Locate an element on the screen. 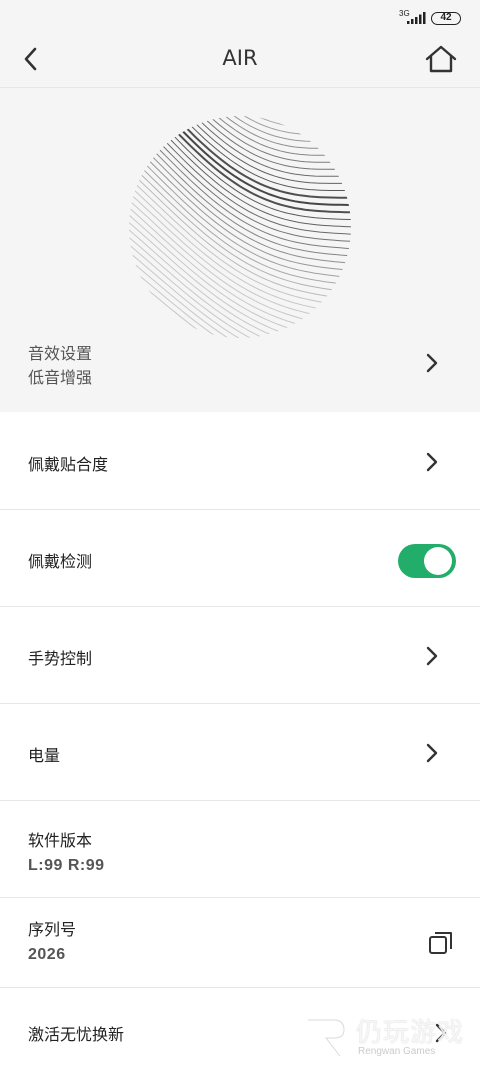 The width and height of the screenshot is (480, 1080). sound-settings-value: 低音增强 is located at coordinates (60, 377).